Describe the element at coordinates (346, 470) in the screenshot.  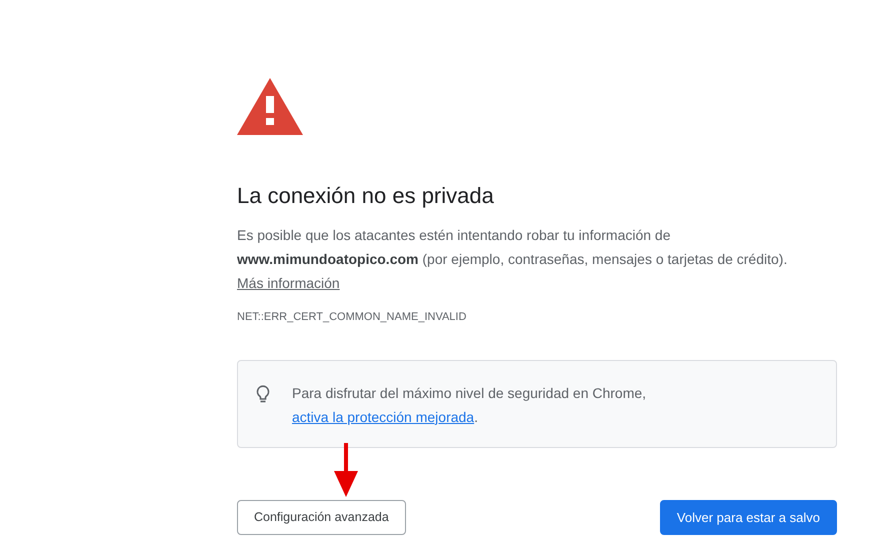
I see `annotation-arrow` at that location.